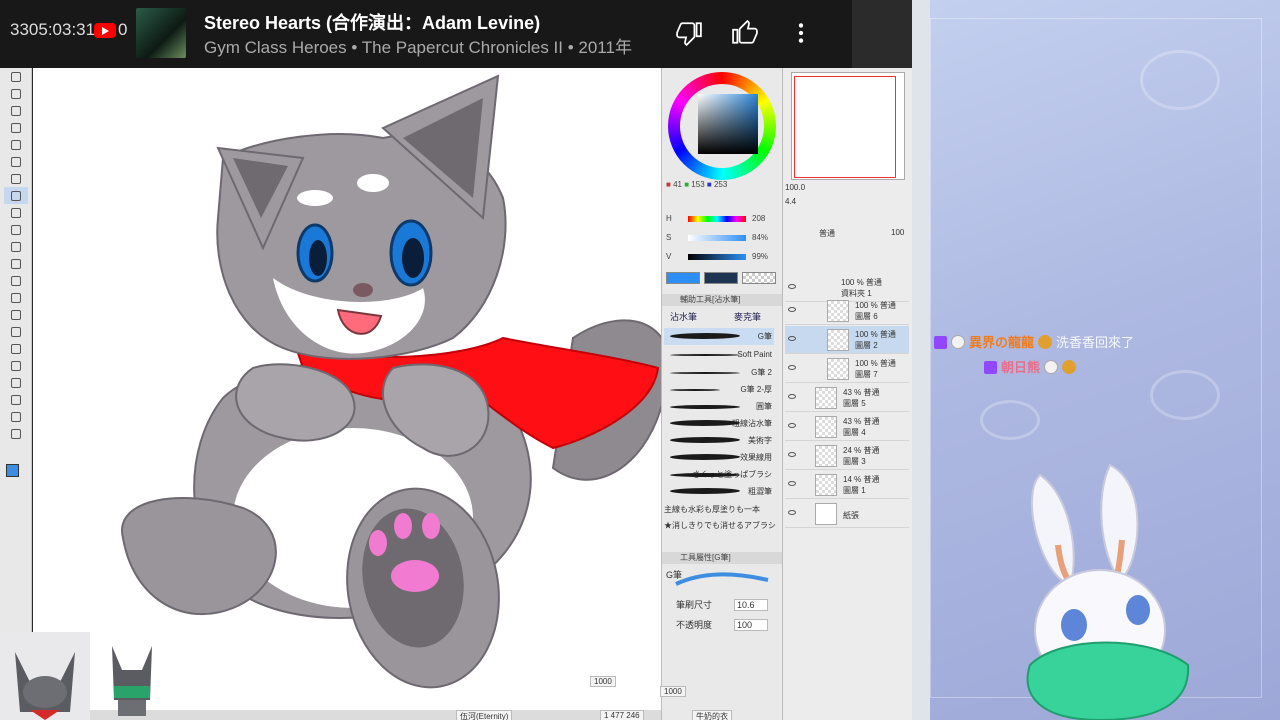 This screenshot has width=1280, height=720. Describe the element at coordinates (838, 369) in the screenshot. I see `layer-thumbnail` at that location.